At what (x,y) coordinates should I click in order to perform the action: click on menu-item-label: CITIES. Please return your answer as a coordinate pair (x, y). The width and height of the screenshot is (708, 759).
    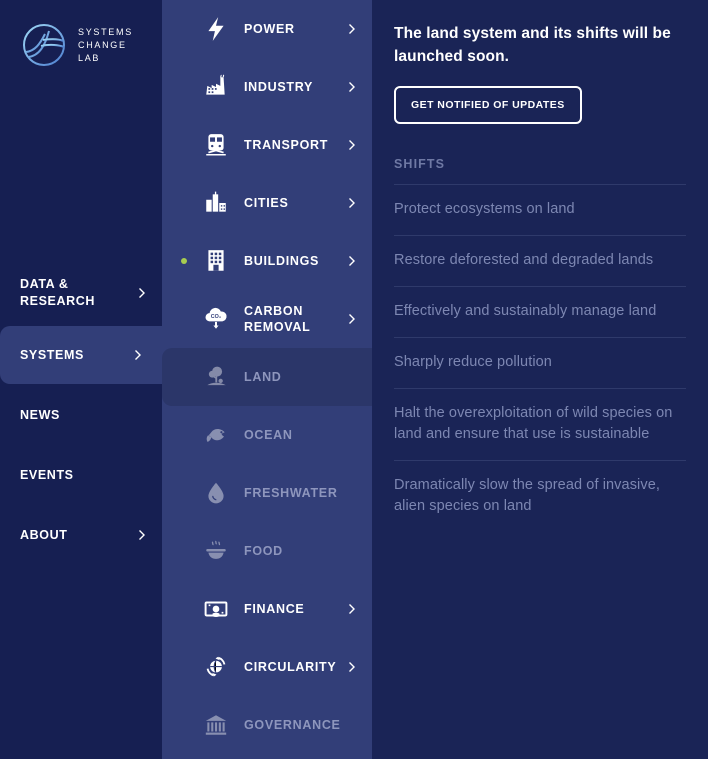
    Looking at the image, I should click on (266, 203).